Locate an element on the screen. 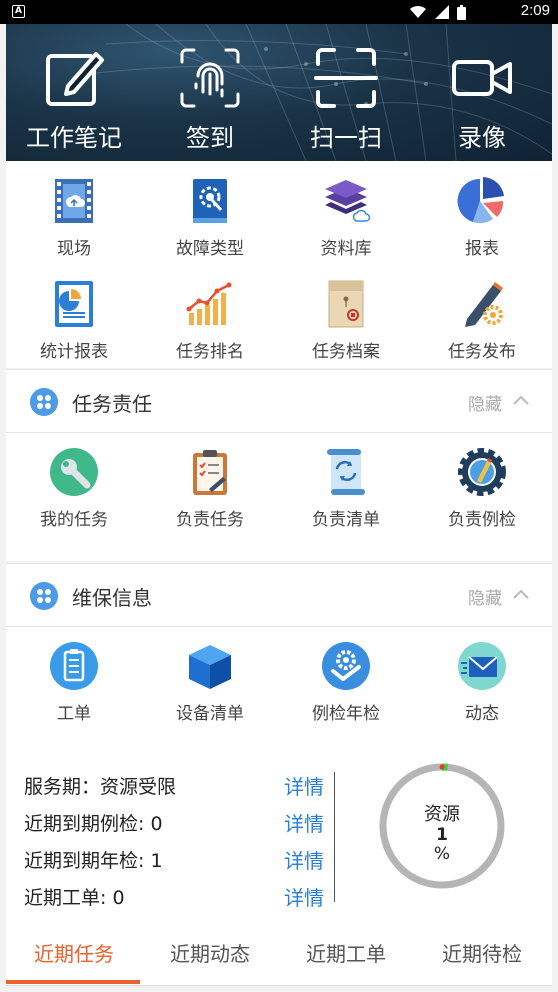  grid-item-label: 报表 is located at coordinates (482, 249).